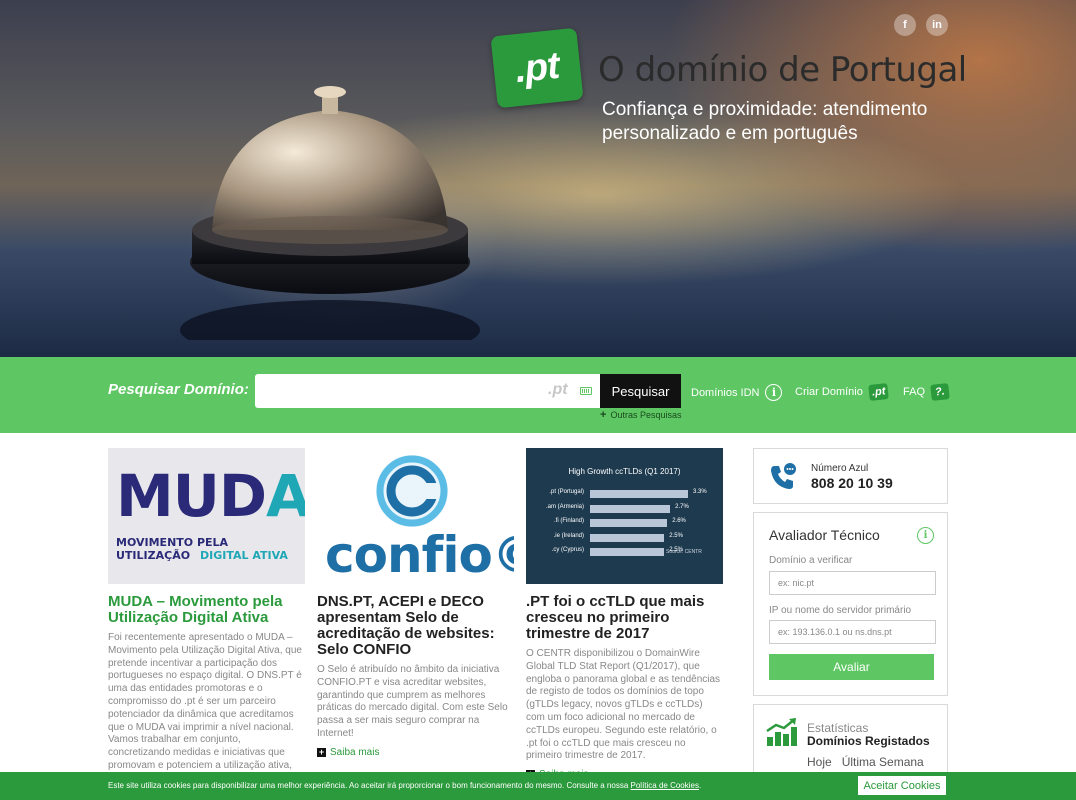 This screenshot has width=1076, height=800. Describe the element at coordinates (567, 550) in the screenshot. I see `chart-category-label: .cy (Cyprus)` at that location.